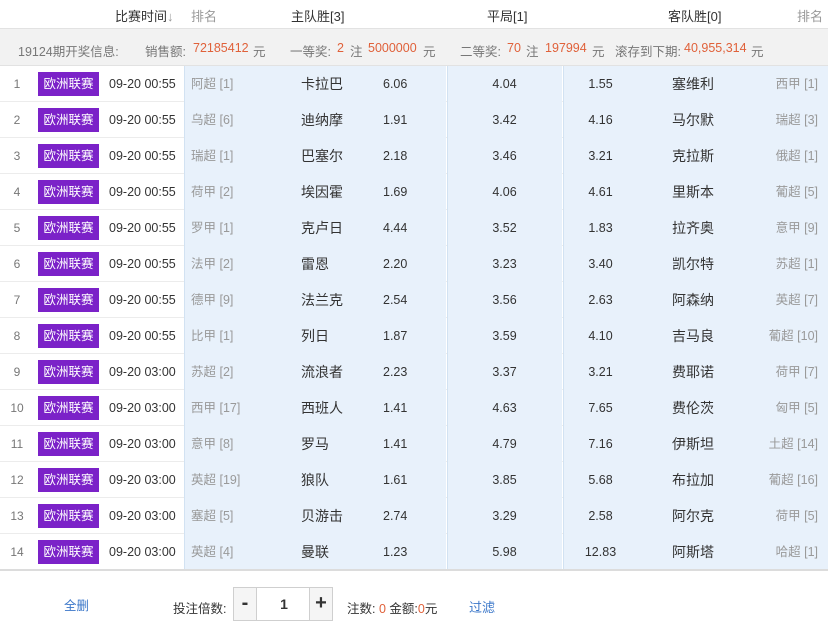 The width and height of the screenshot is (828, 631). Describe the element at coordinates (76, 604) in the screenshot. I see `clear-all-button: 全删` at that location.